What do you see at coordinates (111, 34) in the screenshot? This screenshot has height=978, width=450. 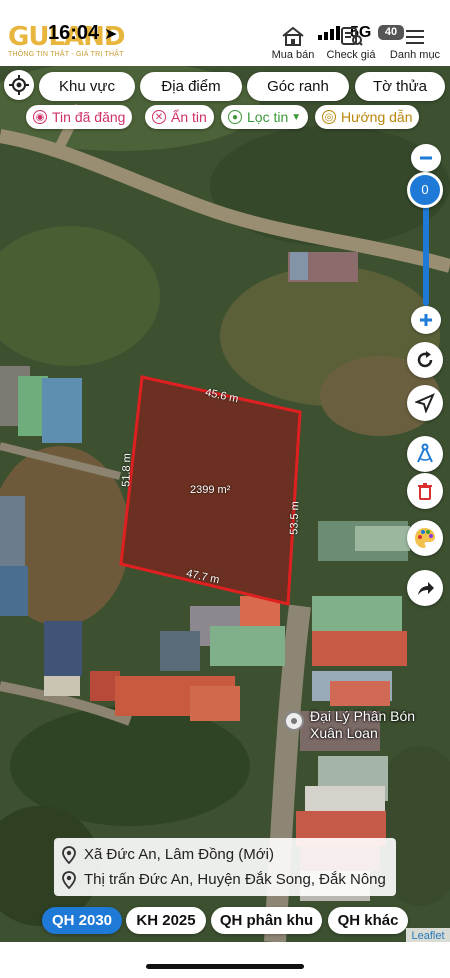 I see `location-arrow-icon: ➤` at bounding box center [111, 34].